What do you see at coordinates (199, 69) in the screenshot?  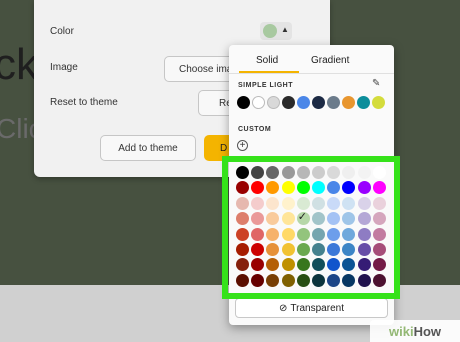 I see `choose-image-button: Choose ima` at bounding box center [199, 69].